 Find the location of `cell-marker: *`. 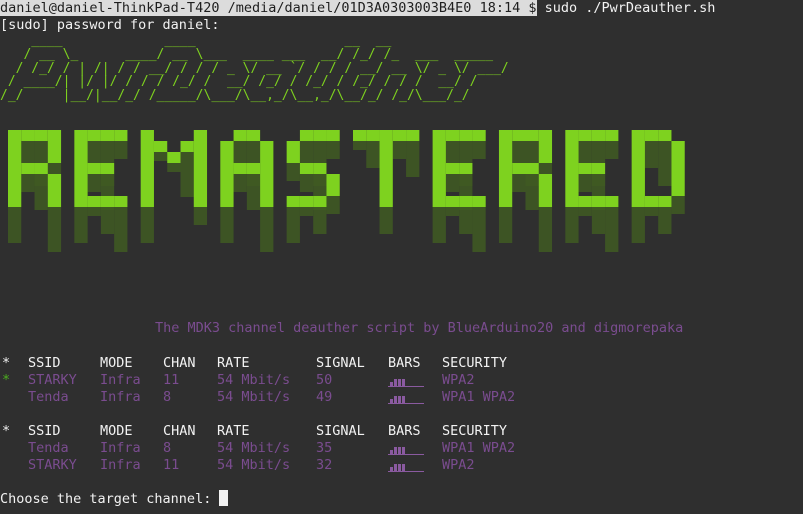

cell-marker: * is located at coordinates (6, 380).